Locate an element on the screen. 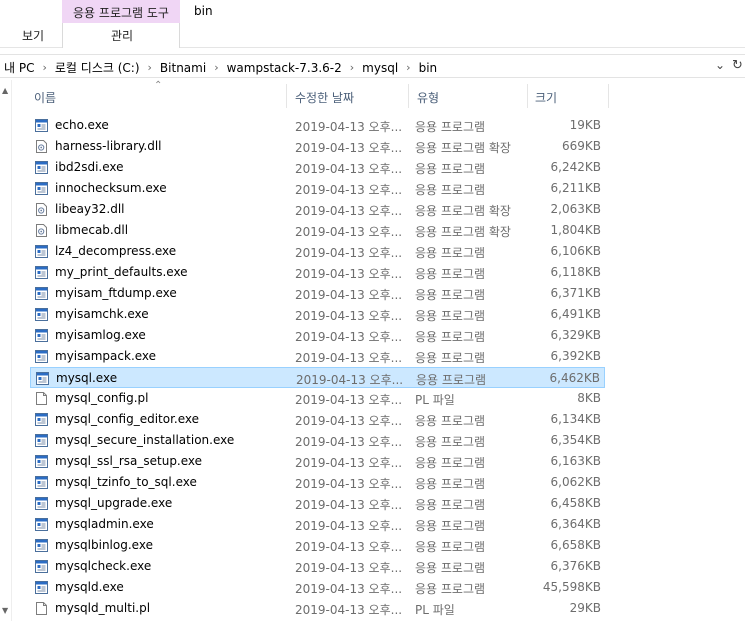 Image resolution: width=745 pixels, height=621 pixels. file-size: 29KB is located at coordinates (585, 608).